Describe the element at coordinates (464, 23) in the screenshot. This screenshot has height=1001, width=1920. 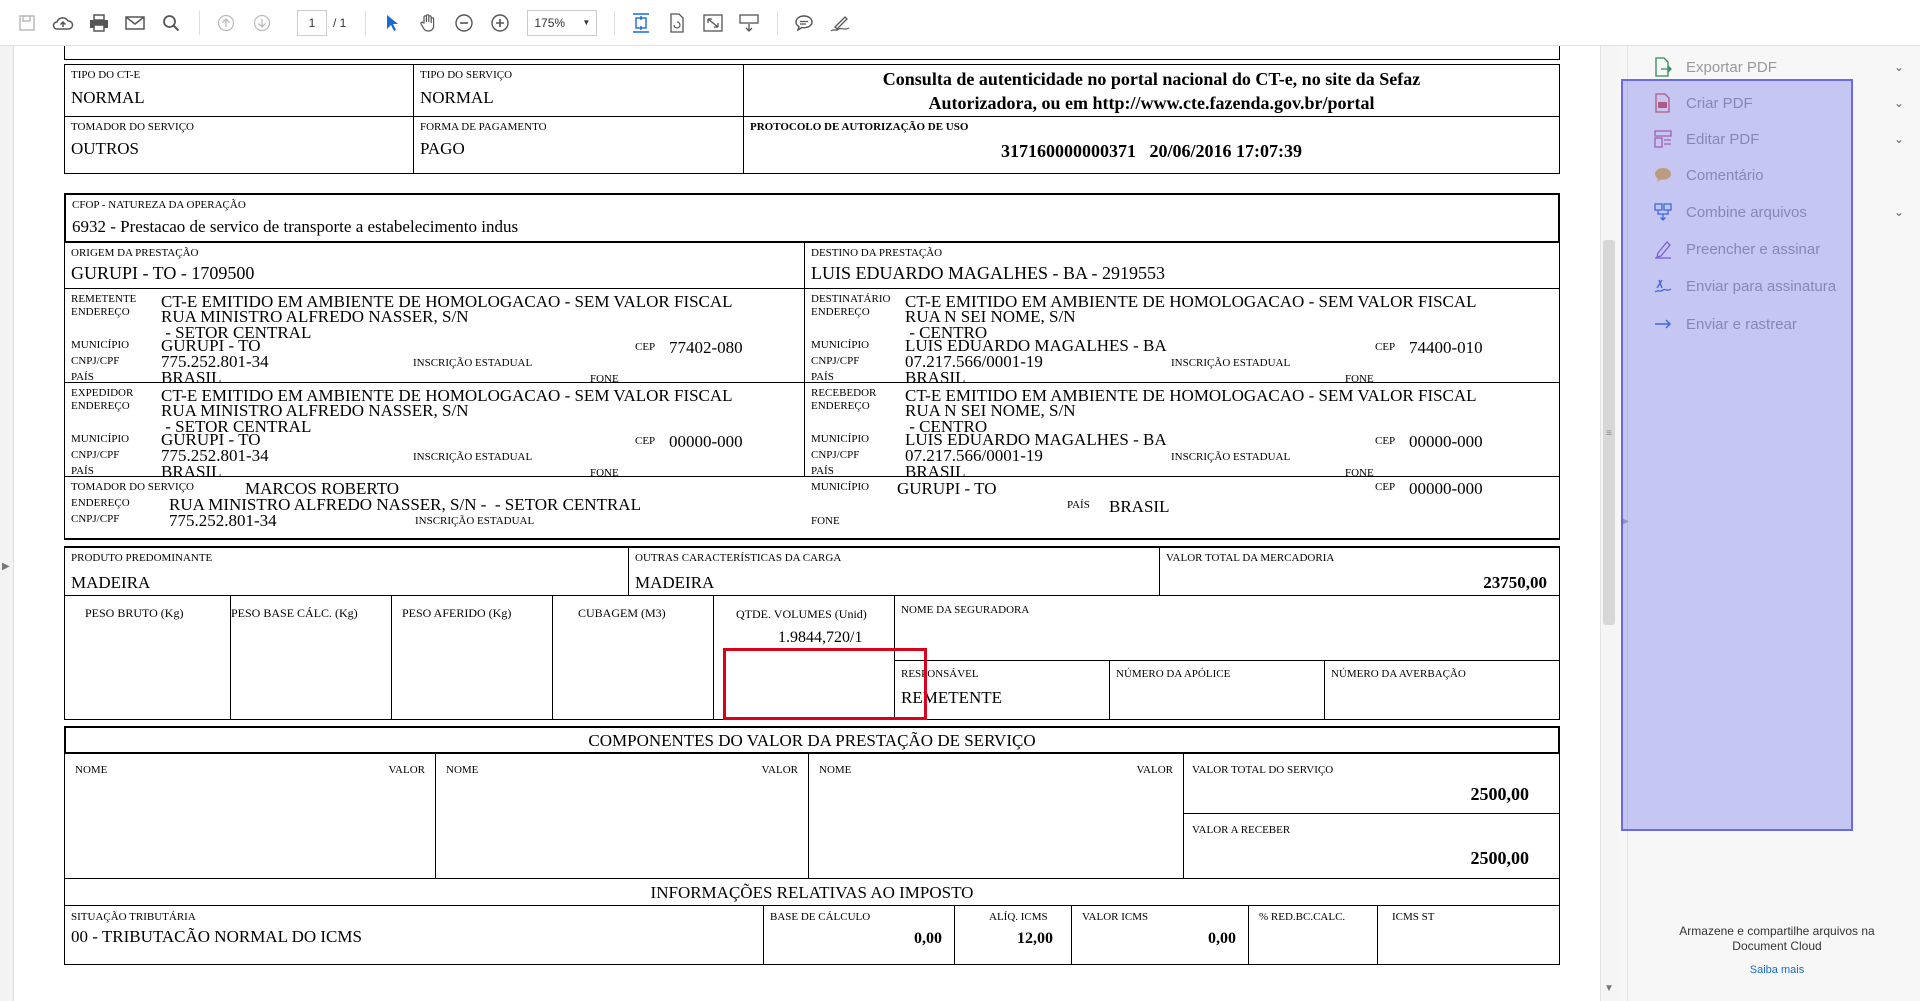
I see `zoom-out-icon` at that location.